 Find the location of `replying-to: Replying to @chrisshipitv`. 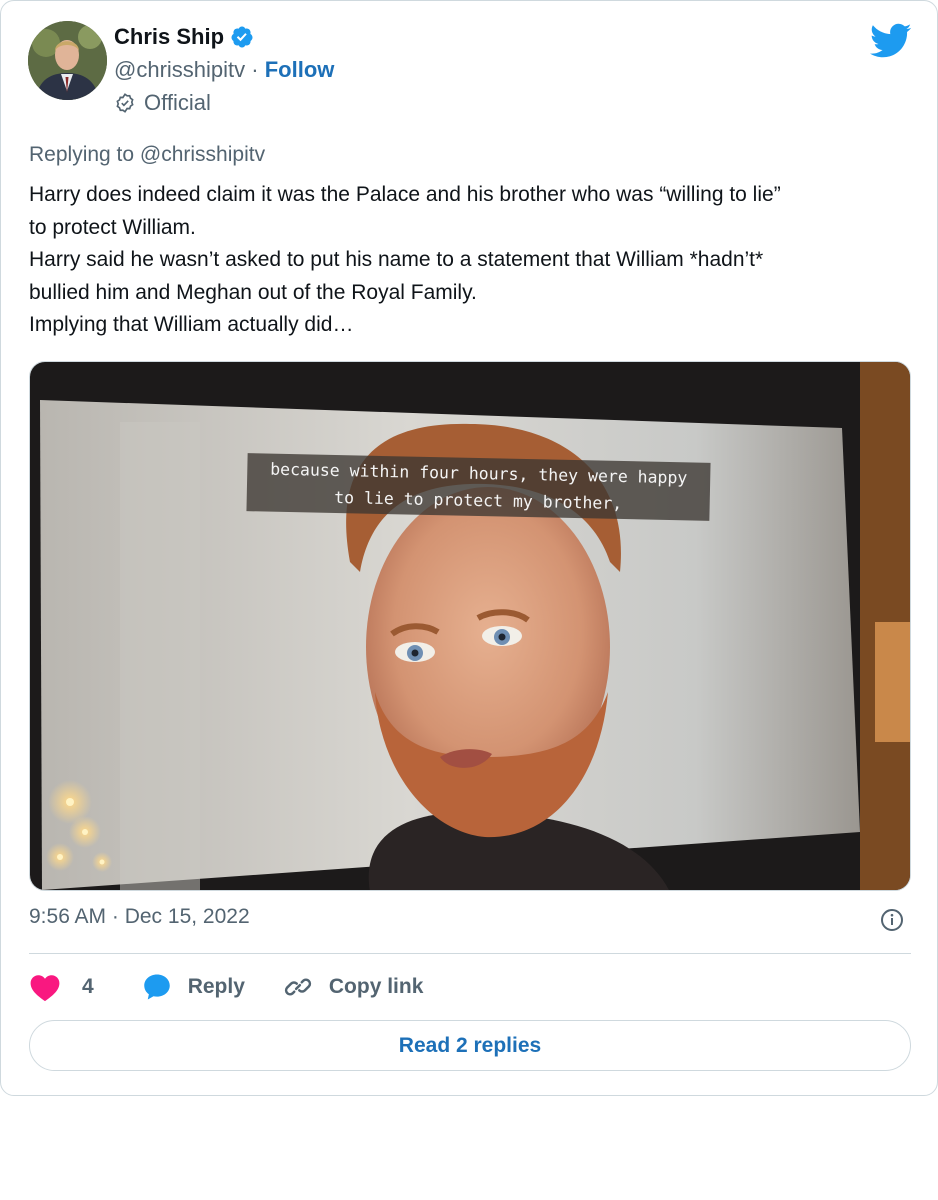

replying-to: Replying to @chrisshipitv is located at coordinates (147, 155).